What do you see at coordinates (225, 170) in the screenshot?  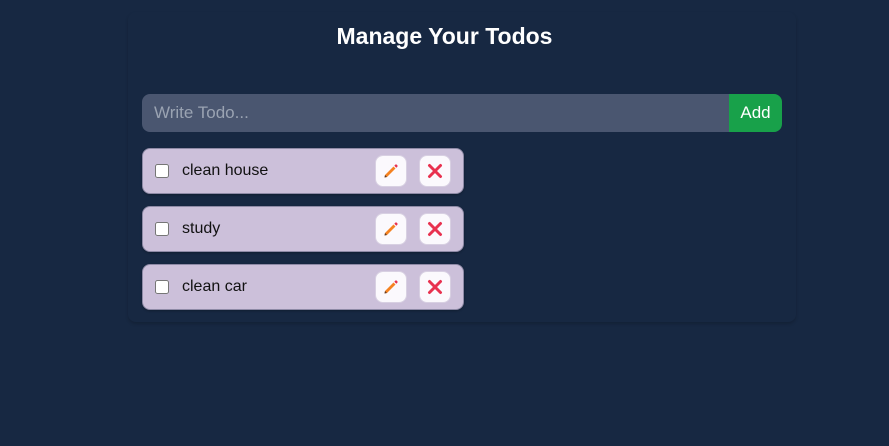 I see `todo-text: clean house` at bounding box center [225, 170].